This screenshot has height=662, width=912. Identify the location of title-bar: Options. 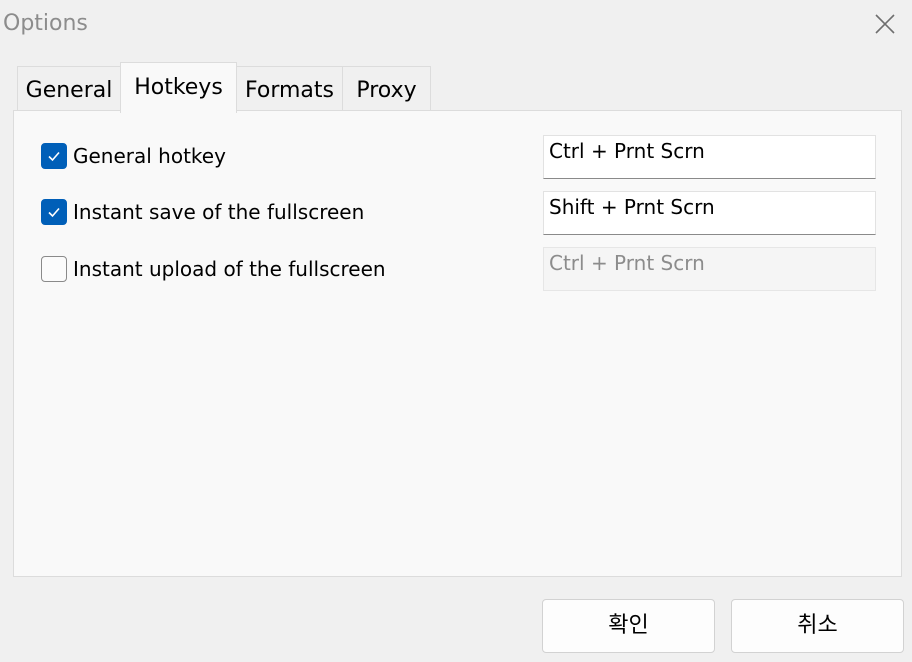
(456, 24).